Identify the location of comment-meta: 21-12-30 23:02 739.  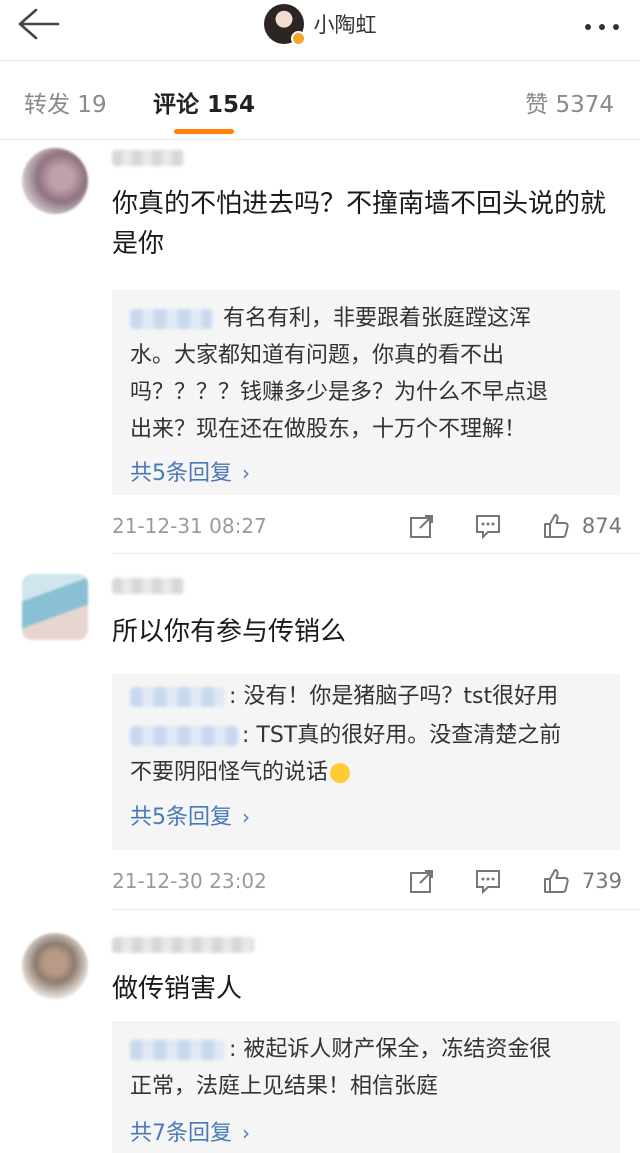
(367, 882).